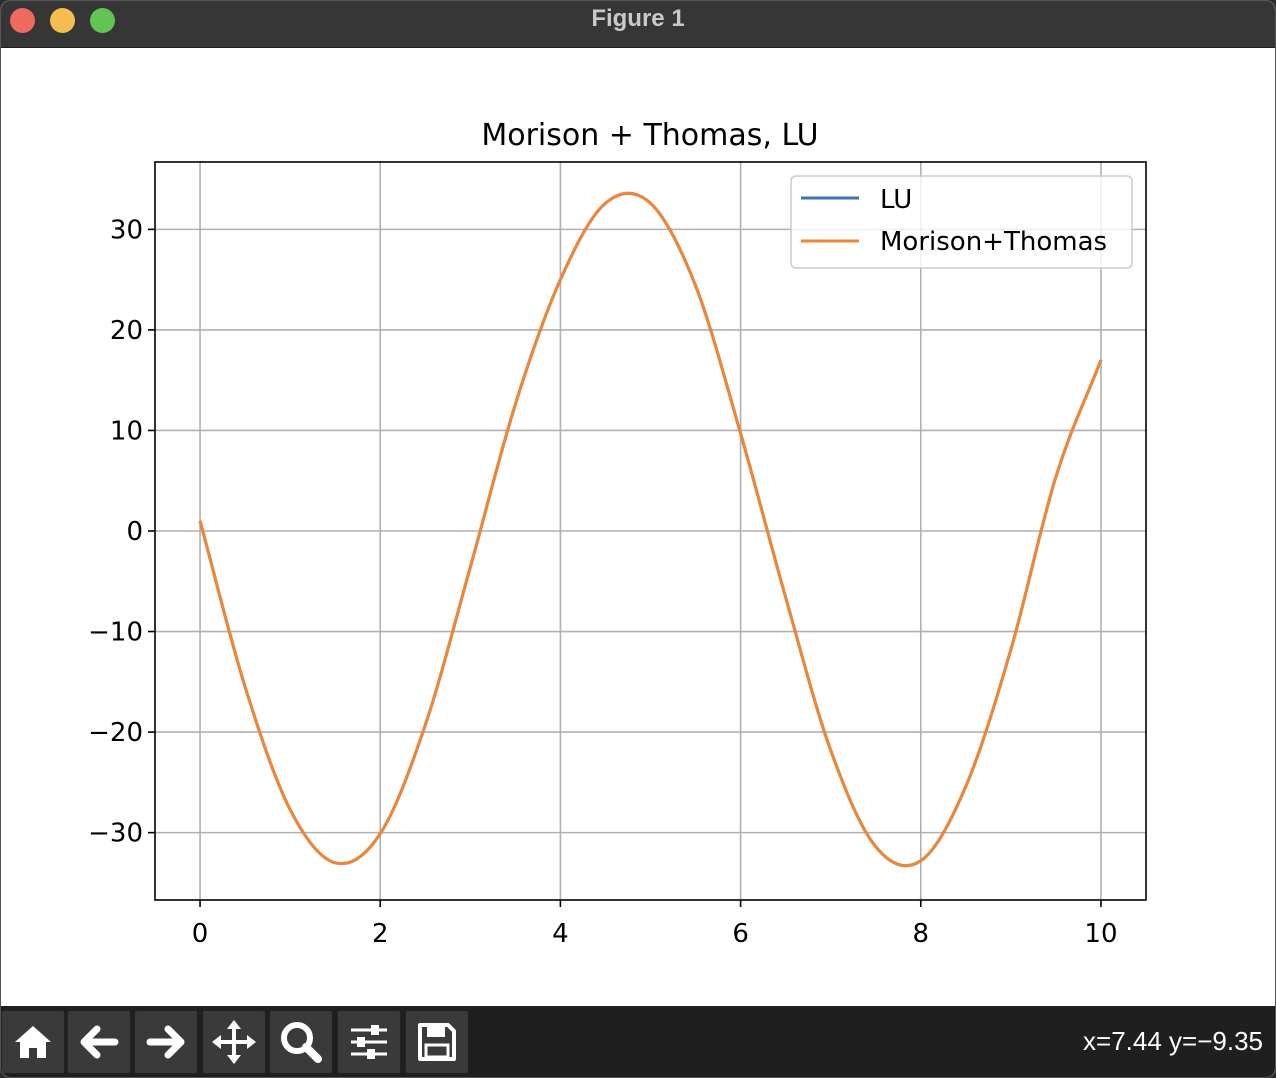 The height and width of the screenshot is (1078, 1276). What do you see at coordinates (961, 222) in the screenshot?
I see `legend: LU Morison+Thomas` at bounding box center [961, 222].